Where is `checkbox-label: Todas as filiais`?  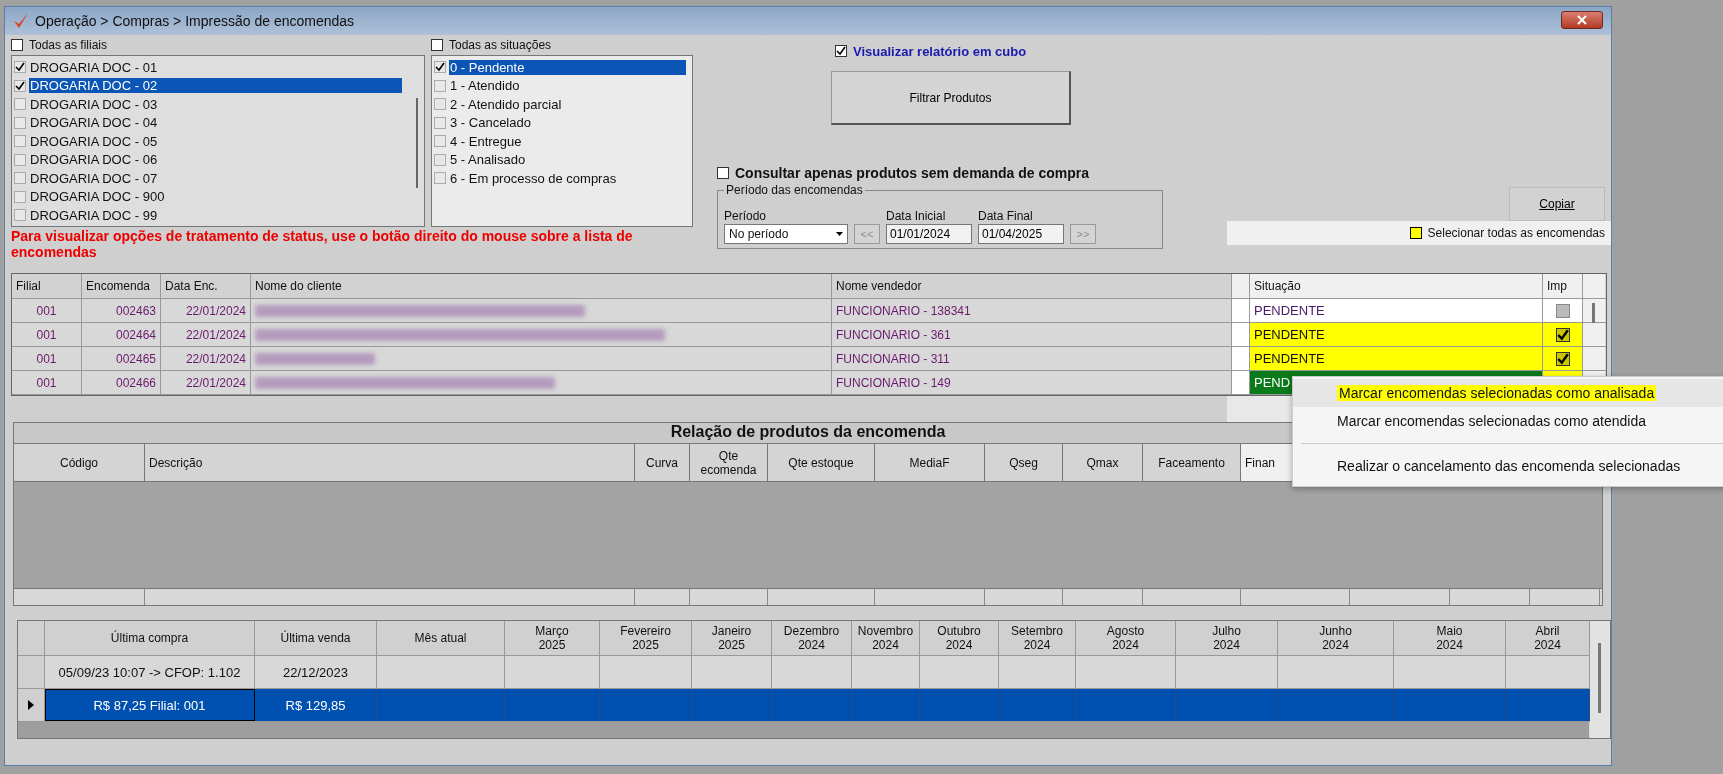
checkbox-label: Todas as filiais is located at coordinates (68, 45).